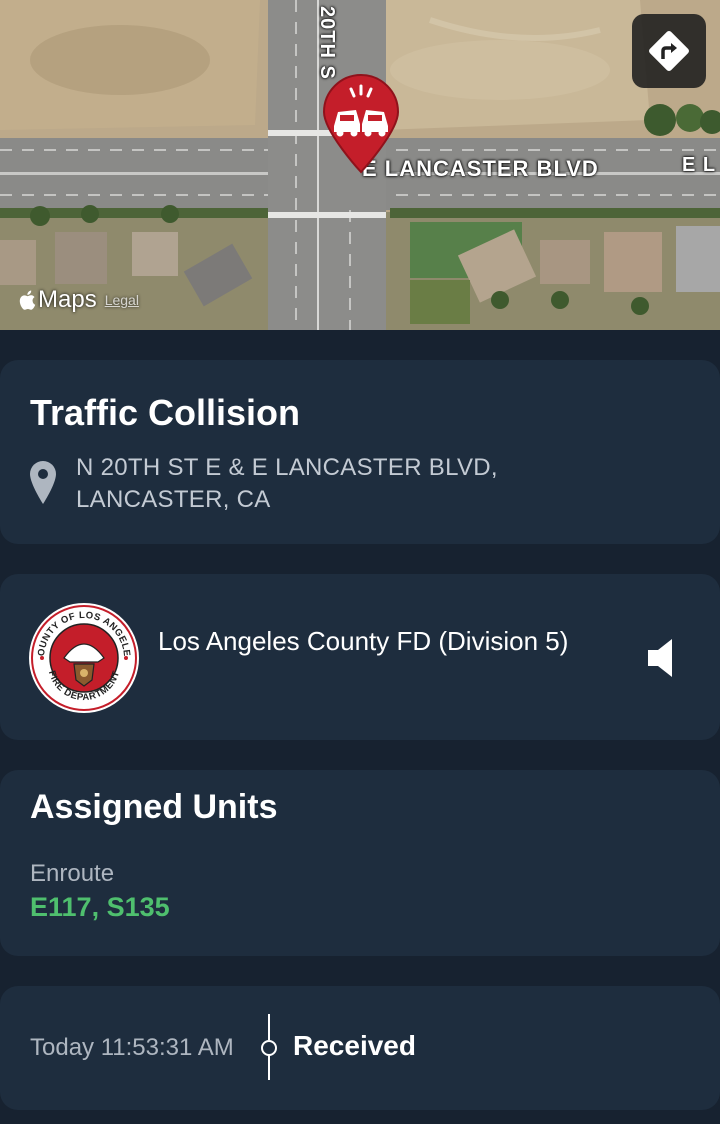 The width and height of the screenshot is (720, 1124). Describe the element at coordinates (361, 124) in the screenshot. I see `car-collision-pin-icon` at that location.